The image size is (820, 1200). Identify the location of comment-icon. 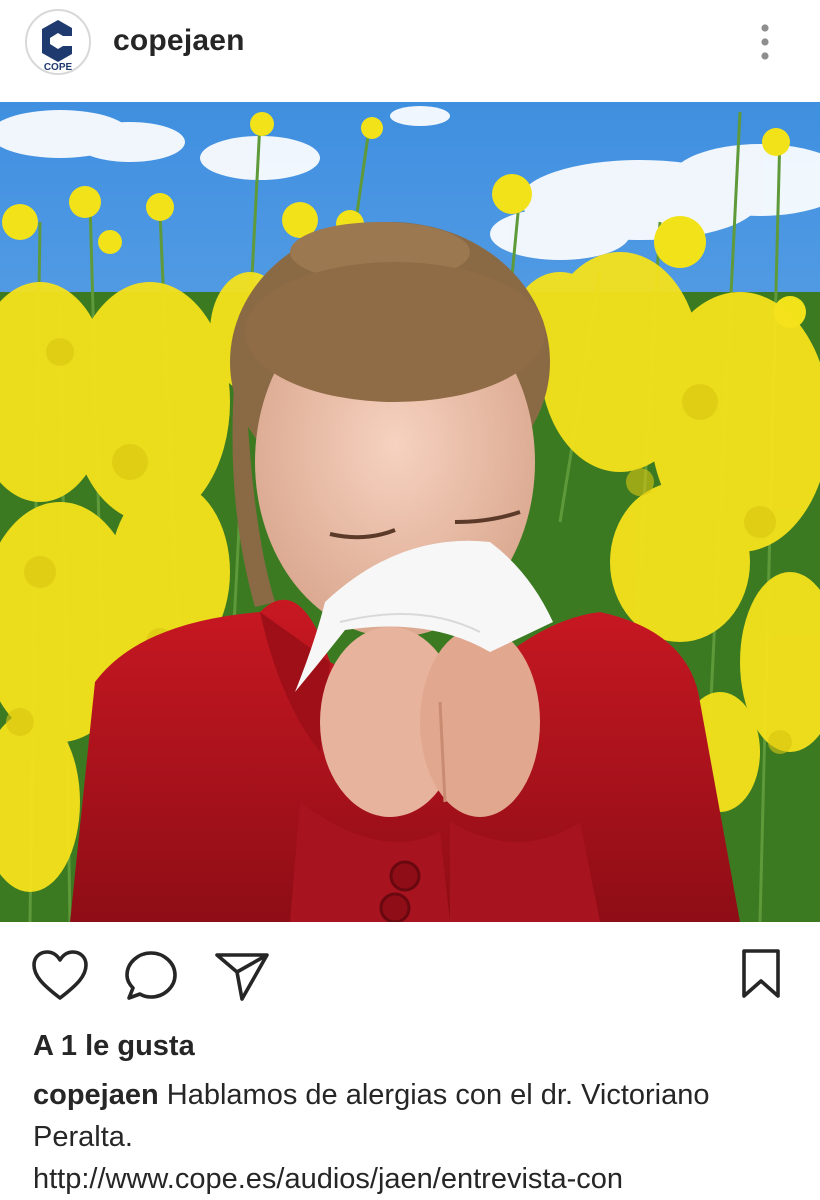
(151, 979).